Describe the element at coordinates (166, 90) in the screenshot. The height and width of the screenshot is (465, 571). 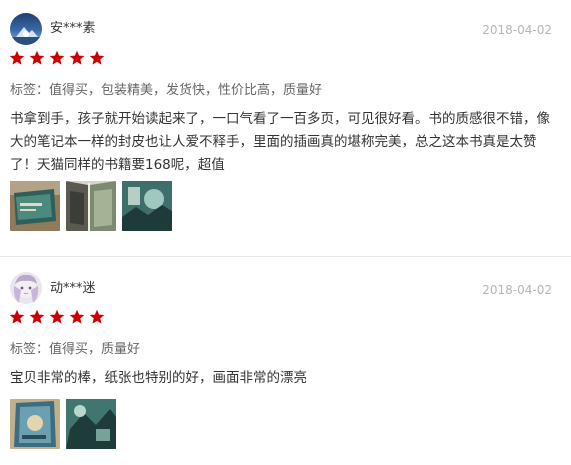
I see `review-tags: 标签：值得买，包装精美，发货快，性价比高，质量好` at that location.